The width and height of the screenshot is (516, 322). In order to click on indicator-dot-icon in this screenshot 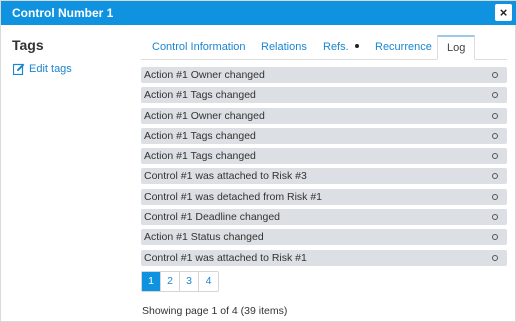, I will do `click(356, 46)`.